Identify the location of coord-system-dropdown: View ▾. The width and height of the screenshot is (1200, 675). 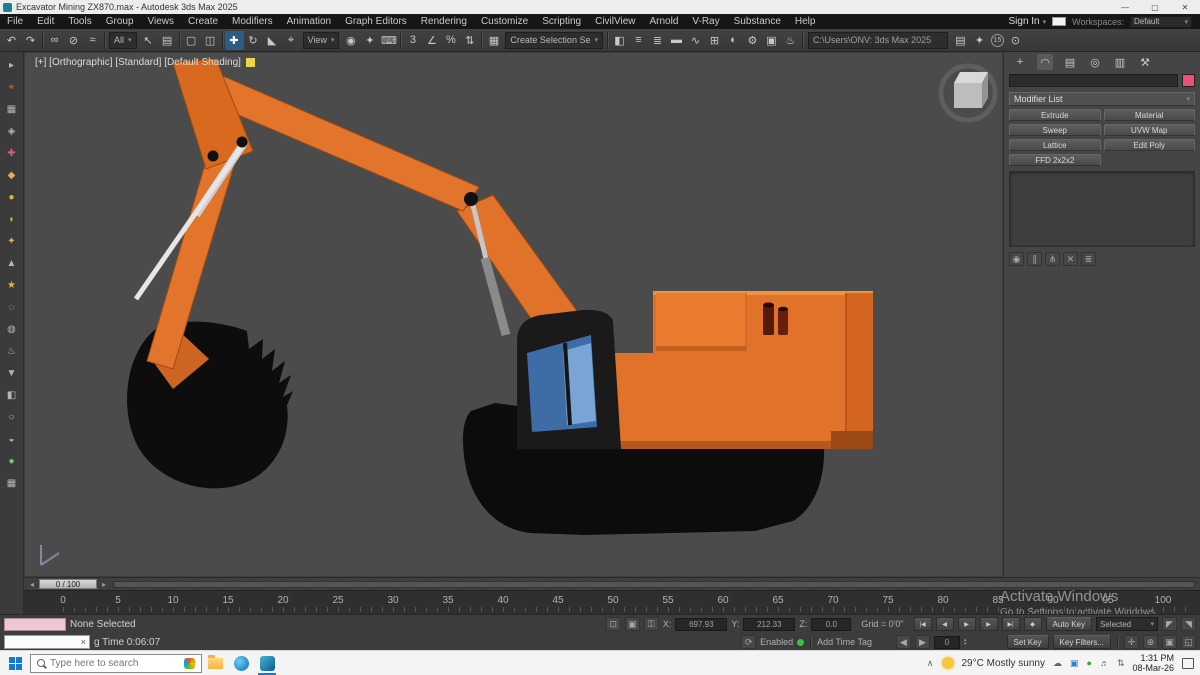
(321, 40).